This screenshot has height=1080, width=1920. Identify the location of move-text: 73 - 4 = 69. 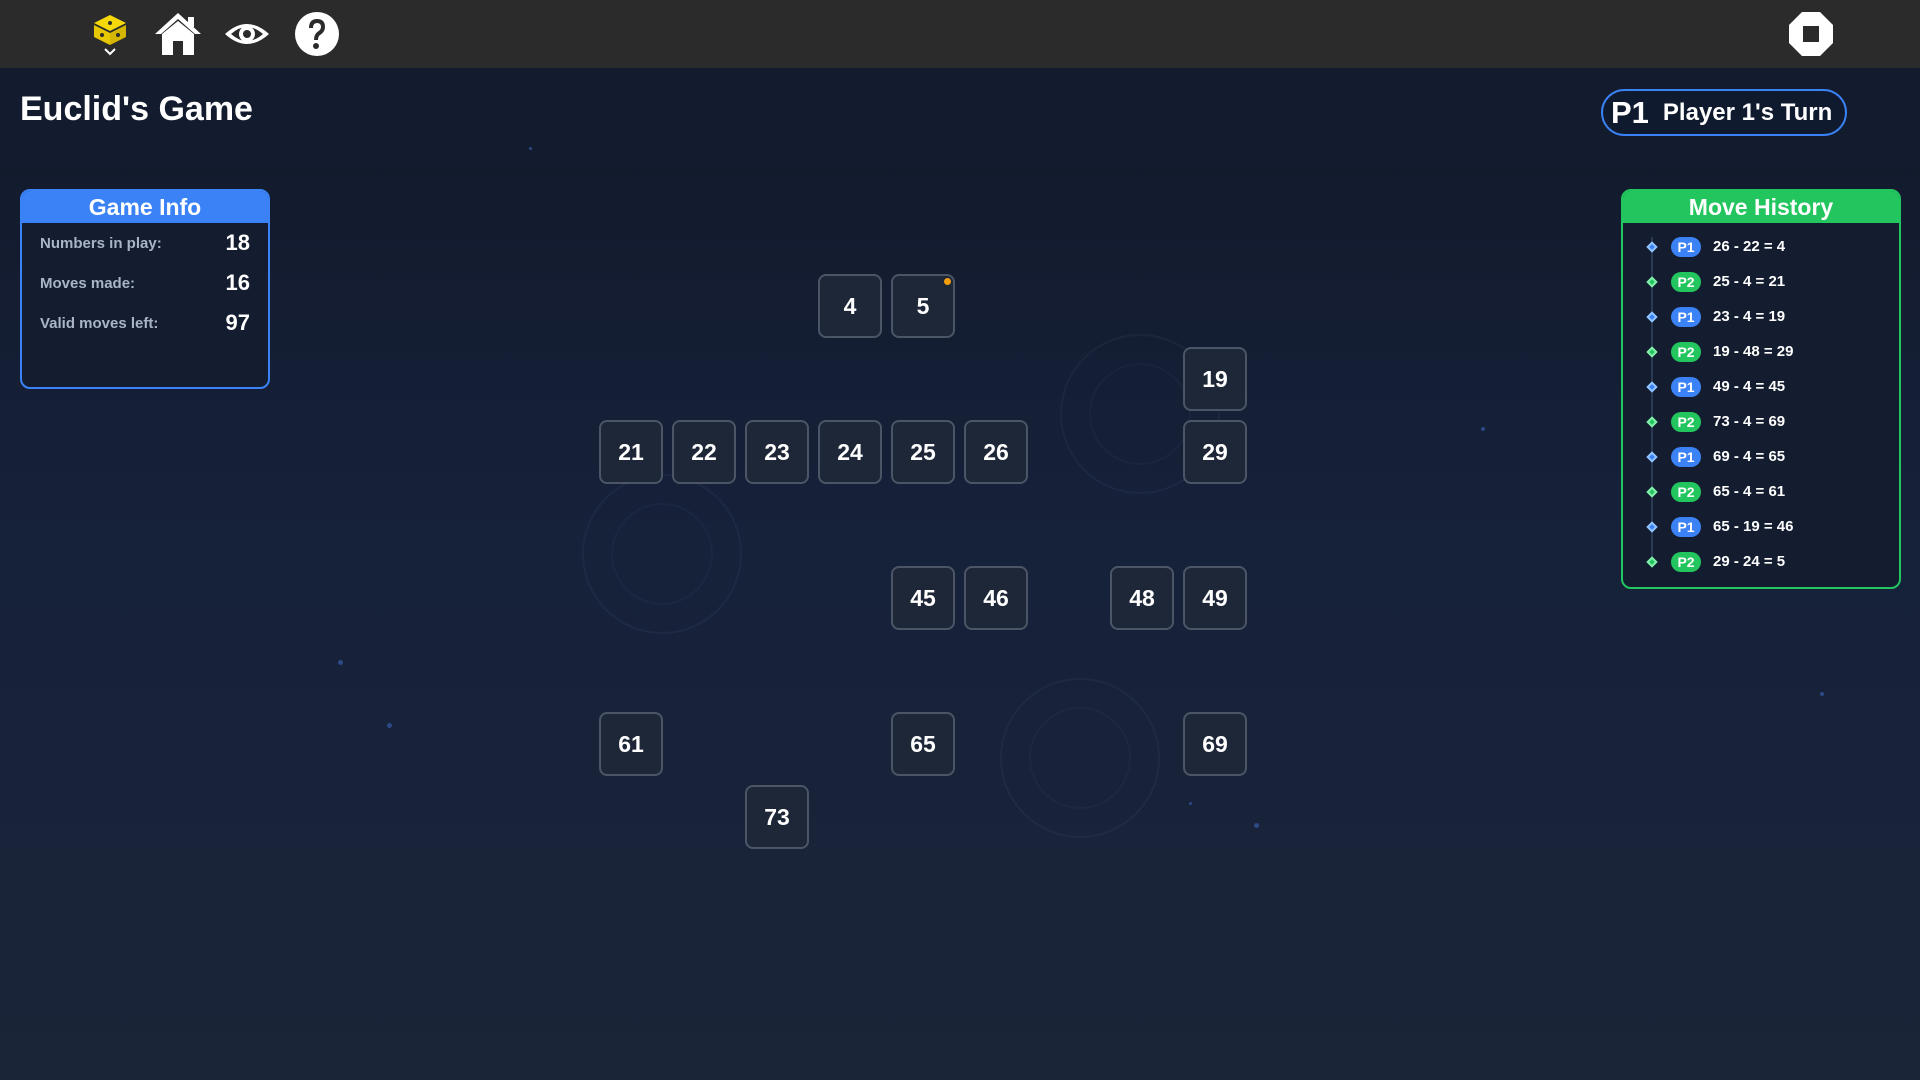
(1749, 421).